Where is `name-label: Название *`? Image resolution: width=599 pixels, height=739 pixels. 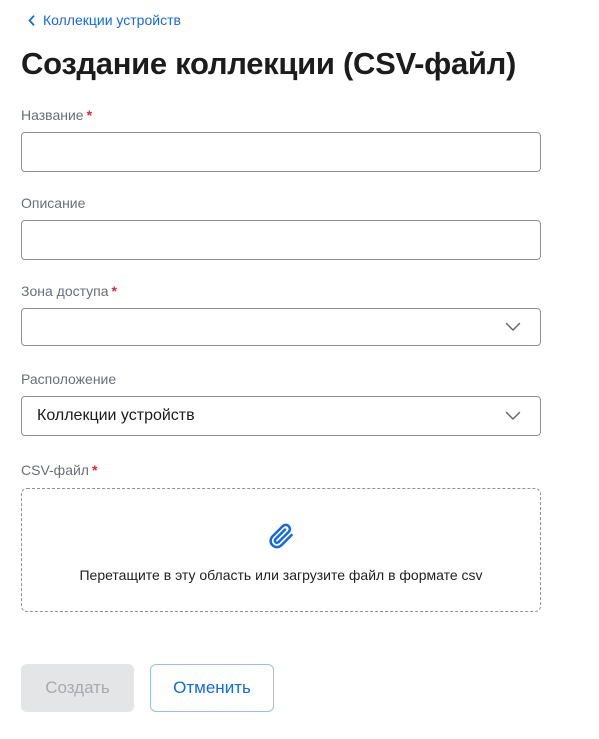
name-label: Название * is located at coordinates (56, 115).